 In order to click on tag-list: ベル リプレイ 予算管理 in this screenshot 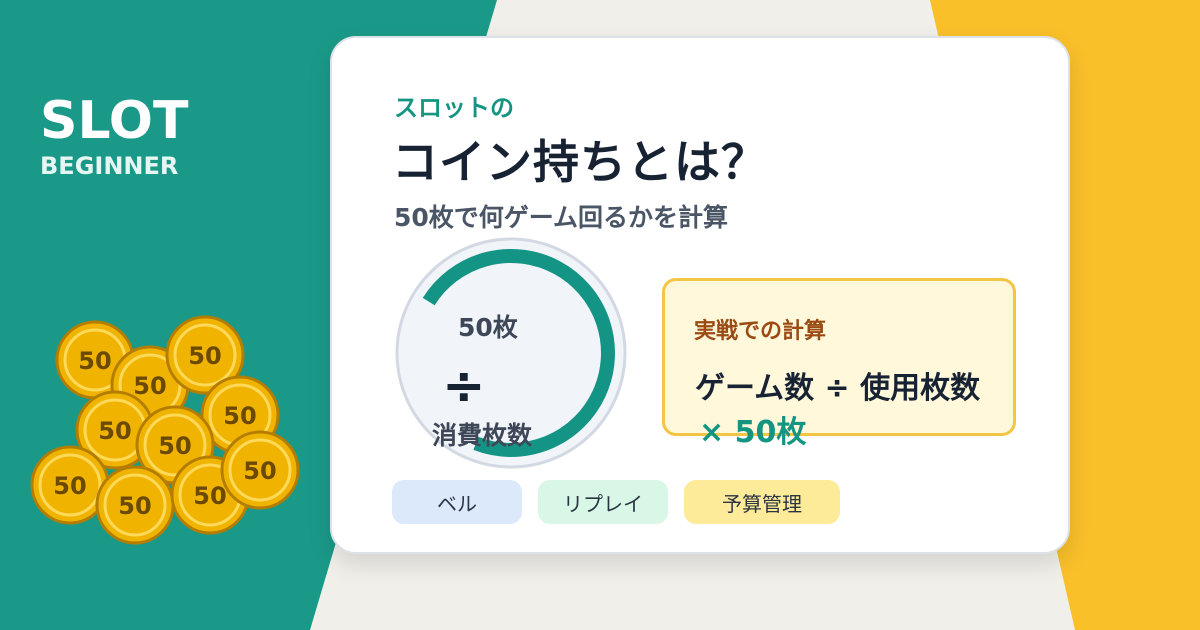, I will do `click(616, 502)`.